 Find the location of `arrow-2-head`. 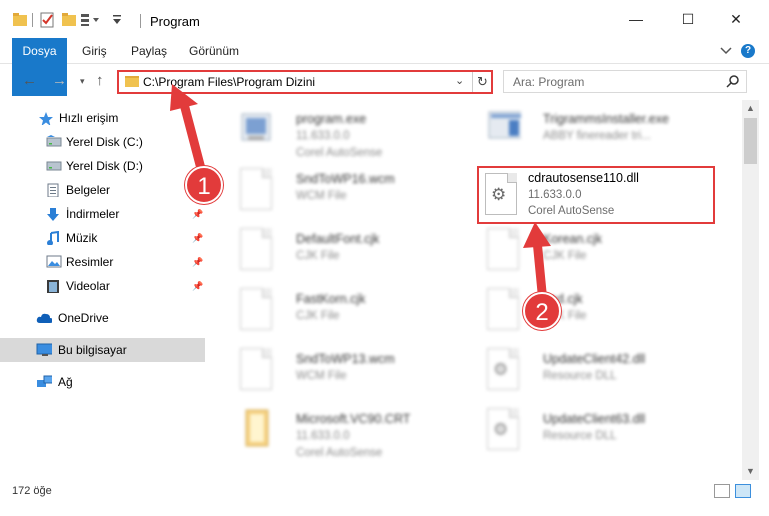

arrow-2-head is located at coordinates (537, 235).